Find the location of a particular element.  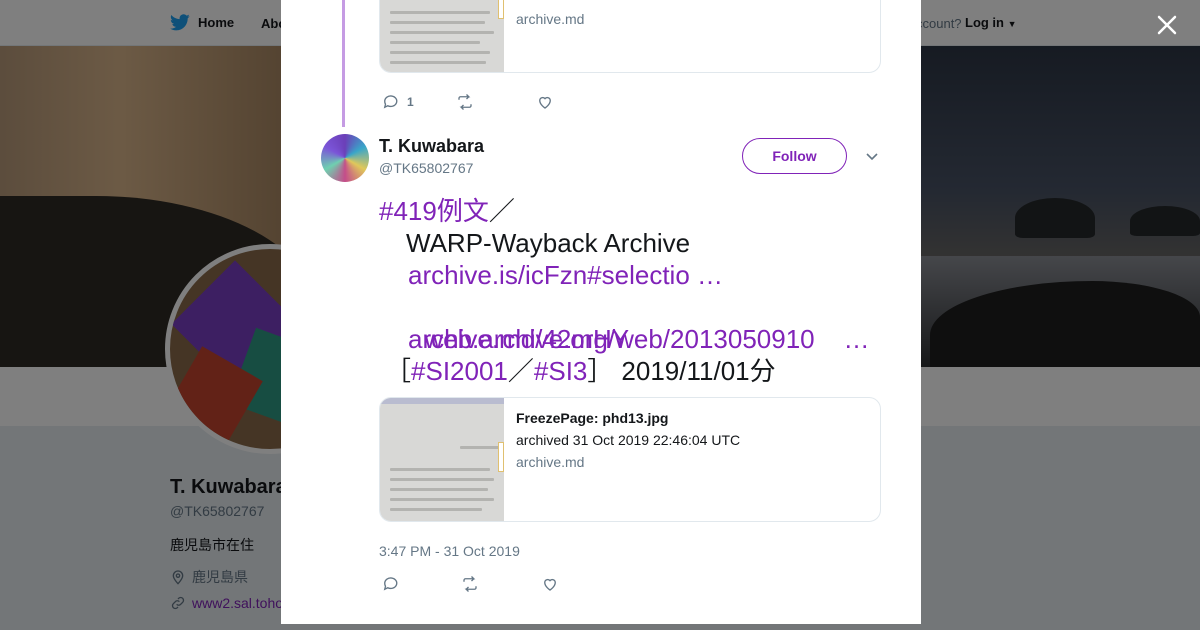

hashtag-si2001-link: #SI2001 is located at coordinates (459, 371).